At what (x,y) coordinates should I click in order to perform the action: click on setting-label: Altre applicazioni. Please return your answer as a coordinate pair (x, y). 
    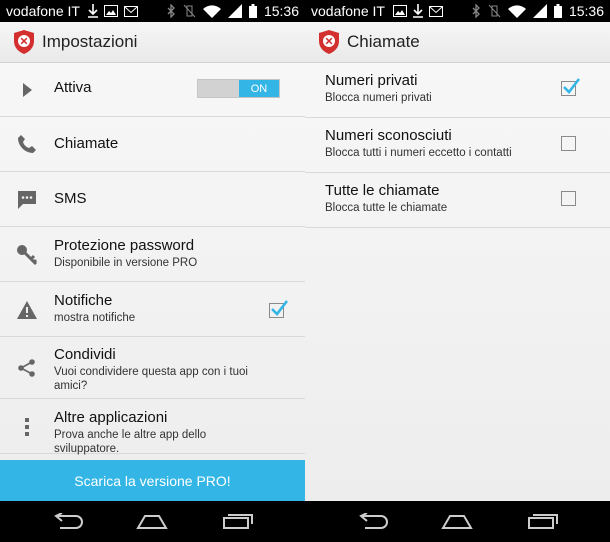
    Looking at the image, I should click on (111, 417).